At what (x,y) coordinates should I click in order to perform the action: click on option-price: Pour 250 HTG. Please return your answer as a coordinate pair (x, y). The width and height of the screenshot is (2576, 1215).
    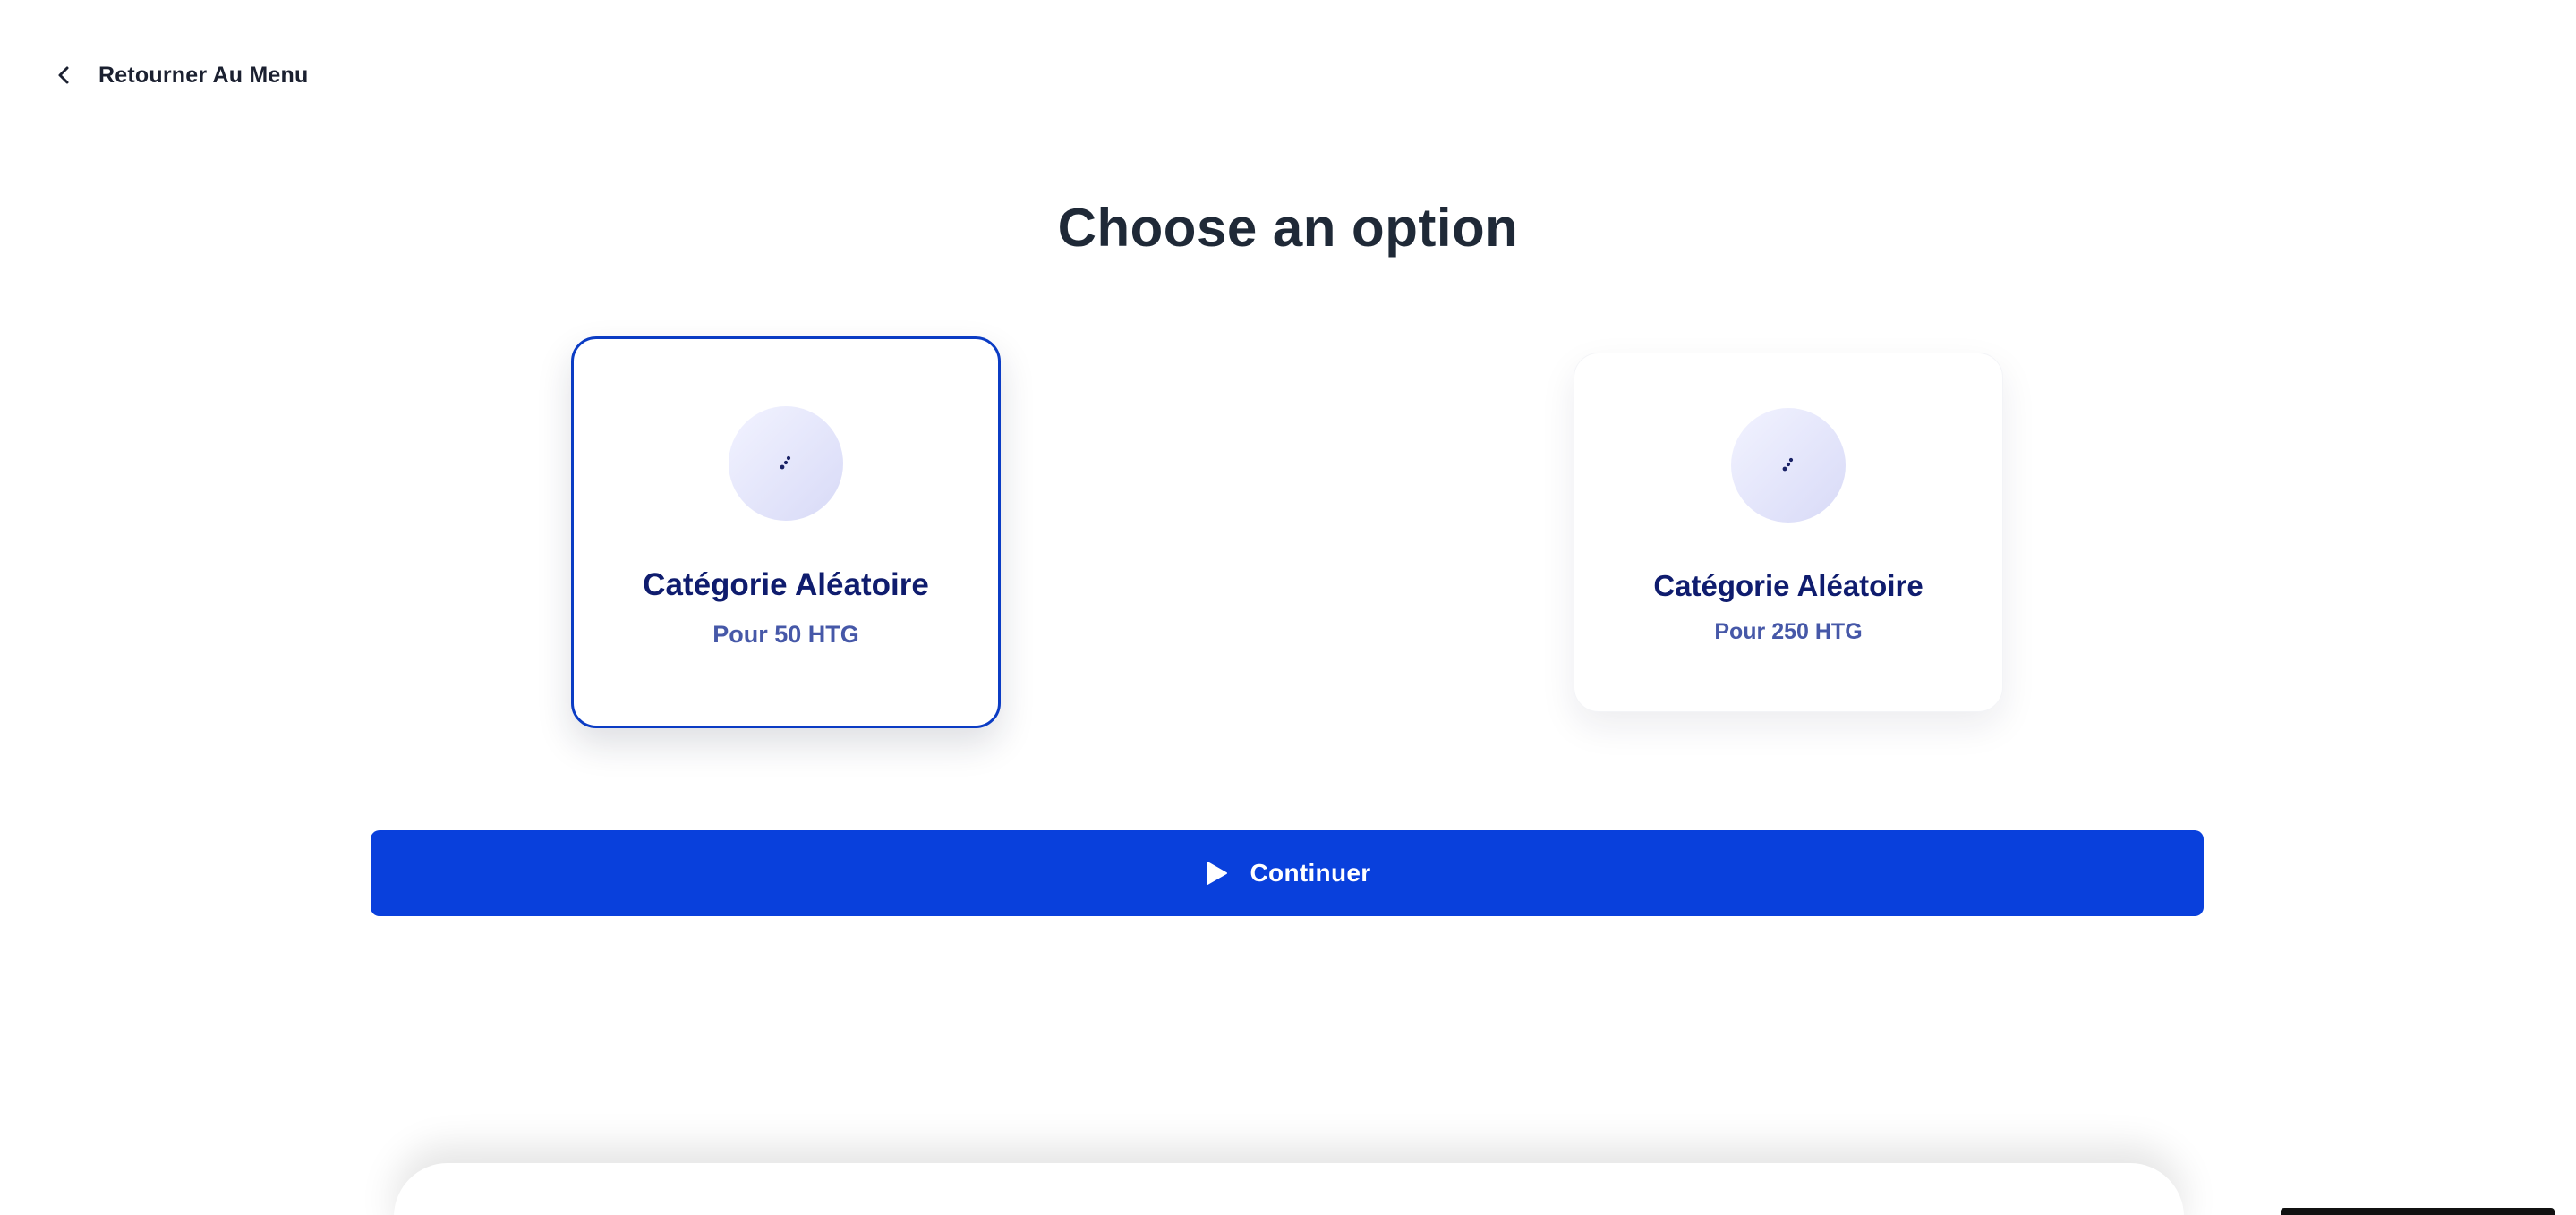
    Looking at the image, I should click on (1788, 632).